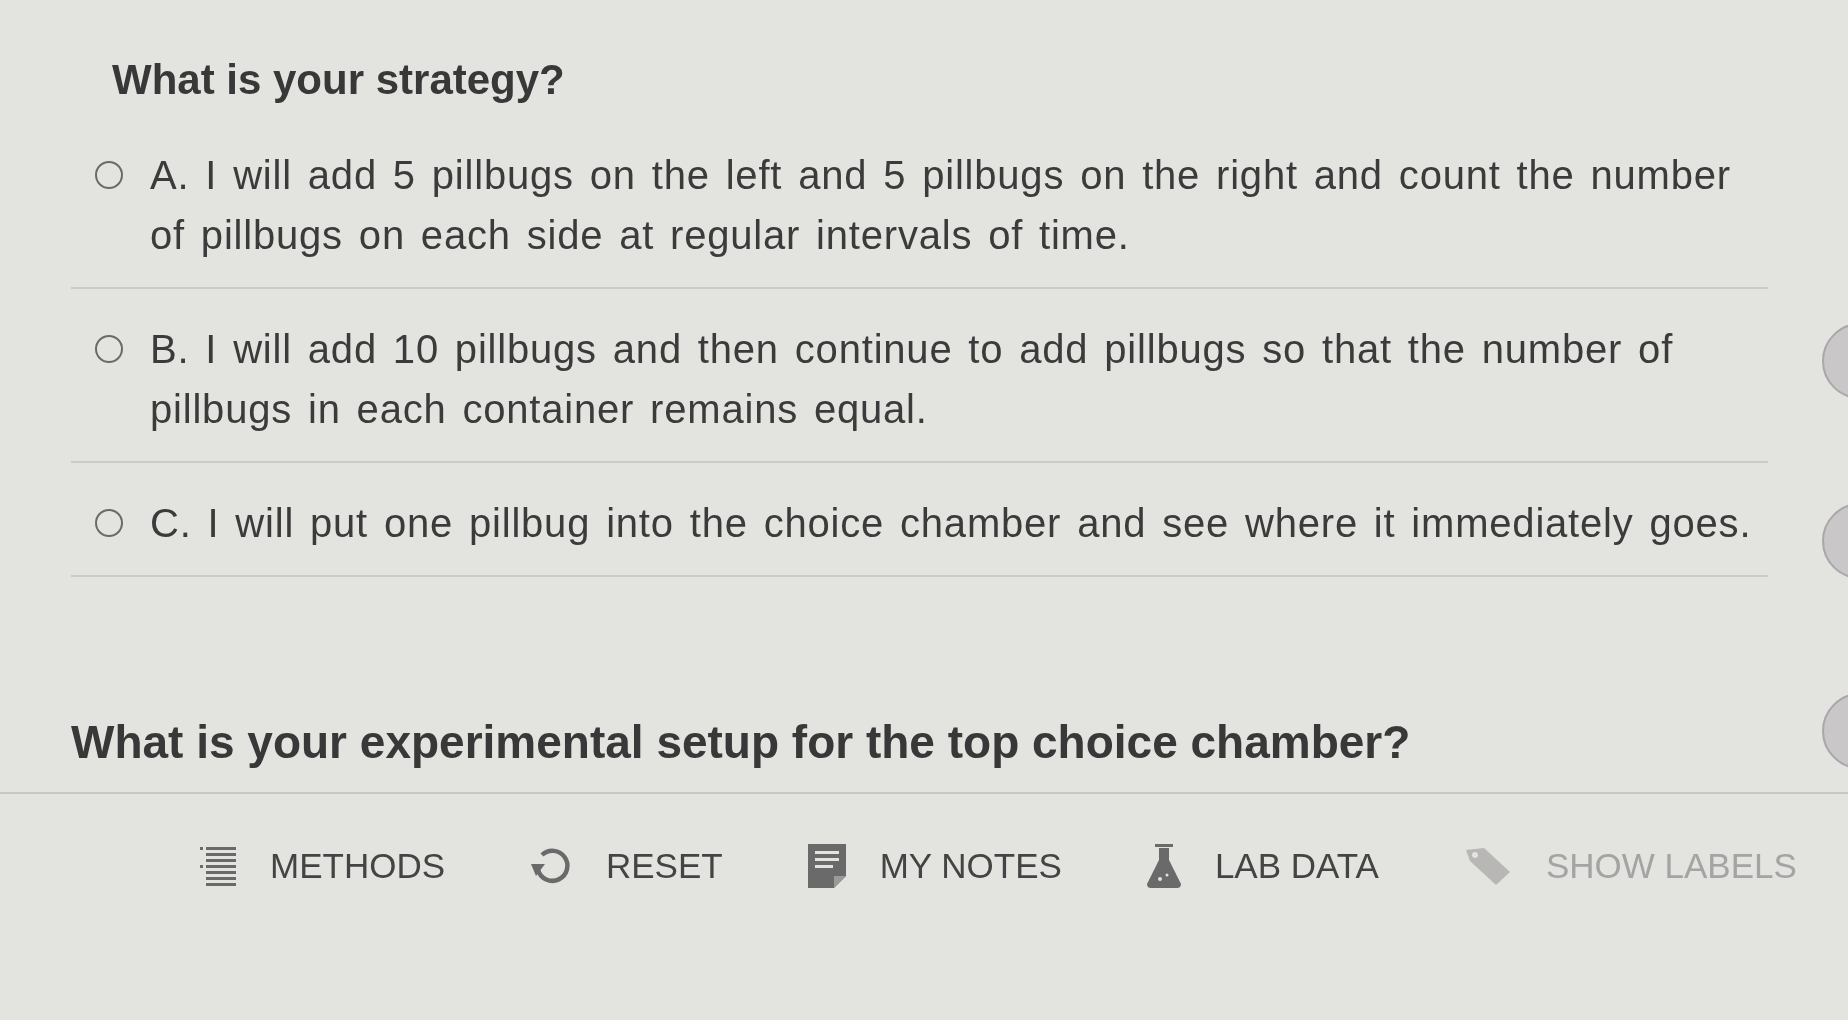 This screenshot has width=1848, height=1020. Describe the element at coordinates (941, 205) in the screenshot. I see `option-text: A. I will add 5 pillbugs on the left and 5 pillbugs on the right and count the number of pillbugs on each side at regular intervals of time.` at that location.